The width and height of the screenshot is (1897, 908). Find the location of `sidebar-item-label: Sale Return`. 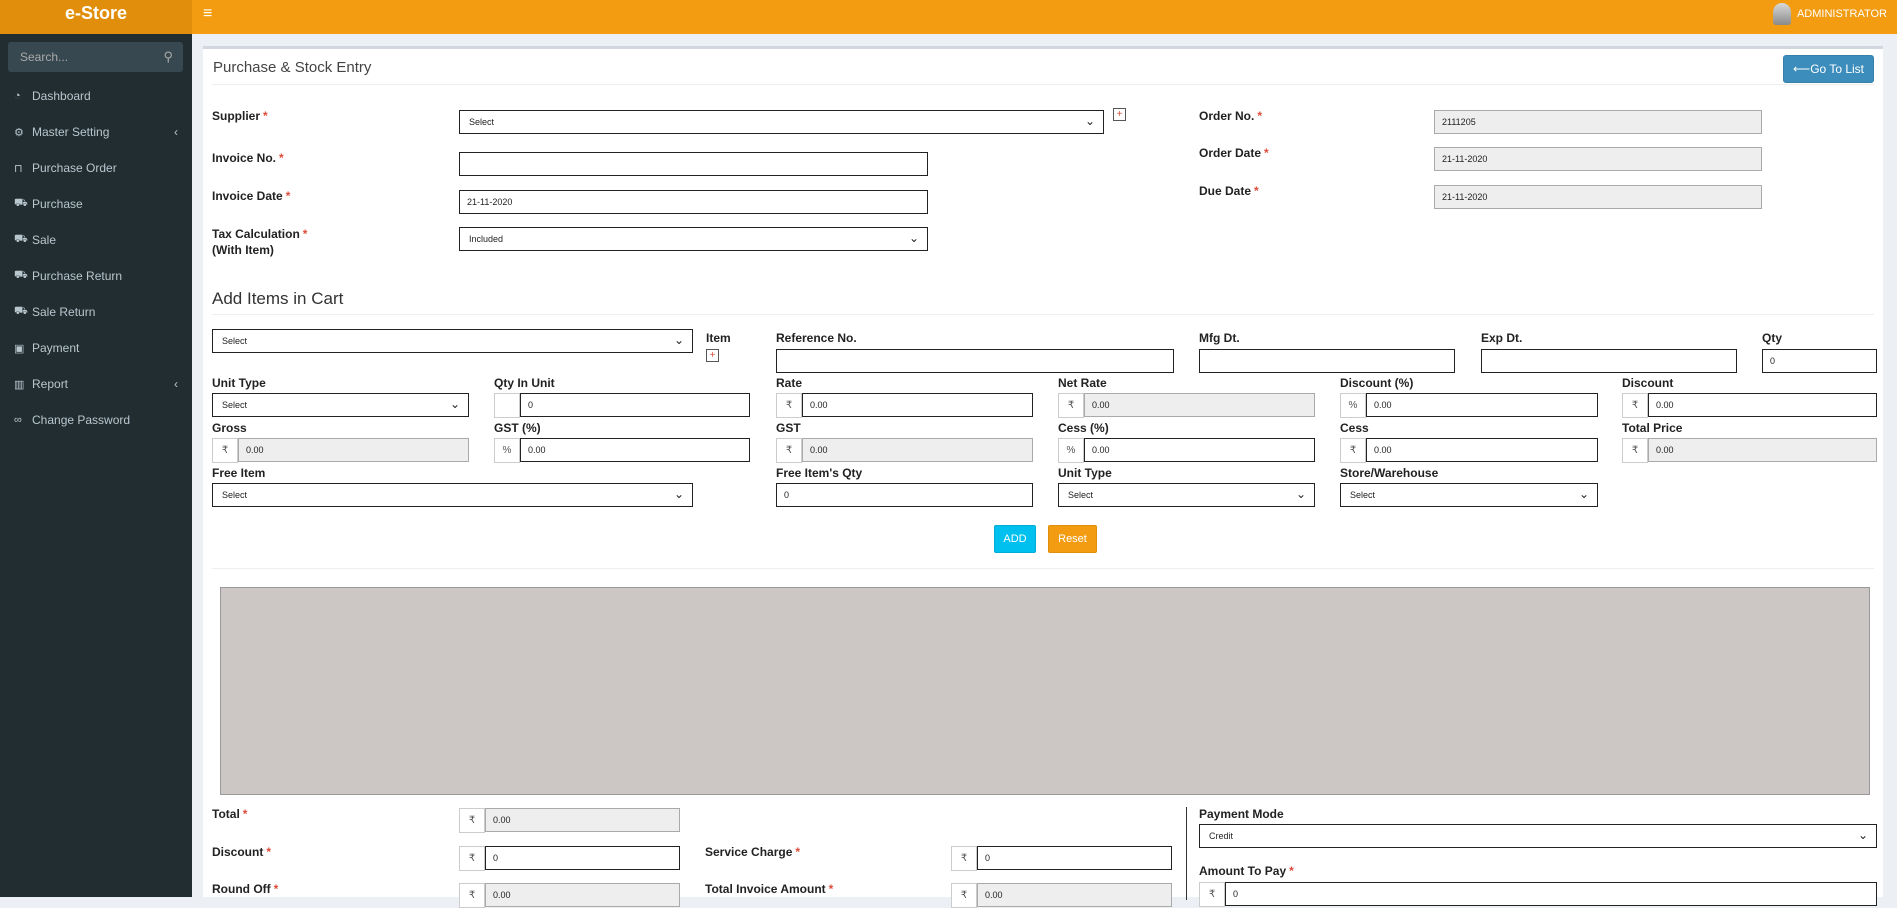

sidebar-item-label: Sale Return is located at coordinates (64, 312).